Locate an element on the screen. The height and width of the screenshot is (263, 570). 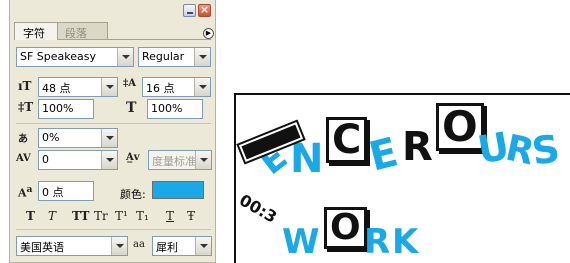
tracking-field: 度量标准 is located at coordinates (180, 160).